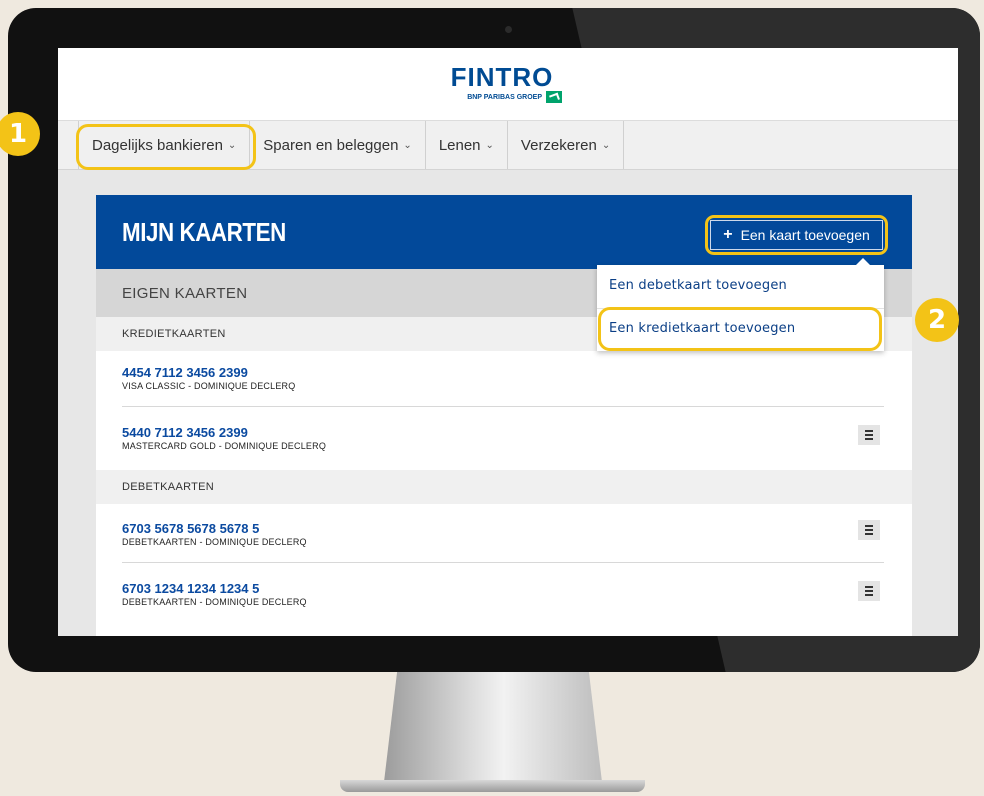 This screenshot has width=984, height=796. Describe the element at coordinates (558, 145) in the screenshot. I see `nav-item-label: Verzekeren` at that location.